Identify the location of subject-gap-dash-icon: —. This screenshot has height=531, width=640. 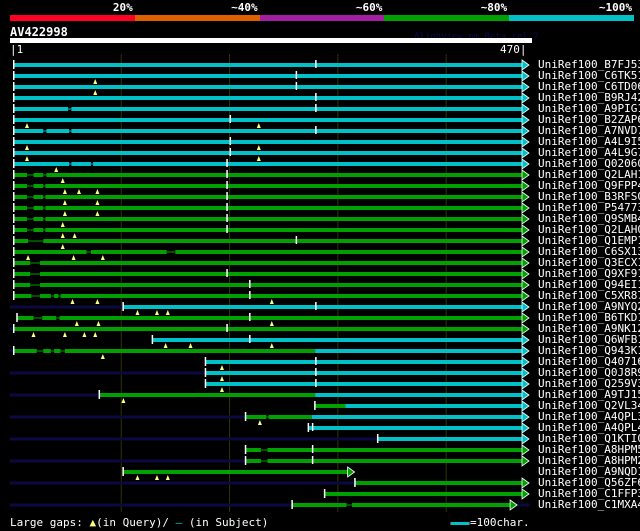
(179, 522).